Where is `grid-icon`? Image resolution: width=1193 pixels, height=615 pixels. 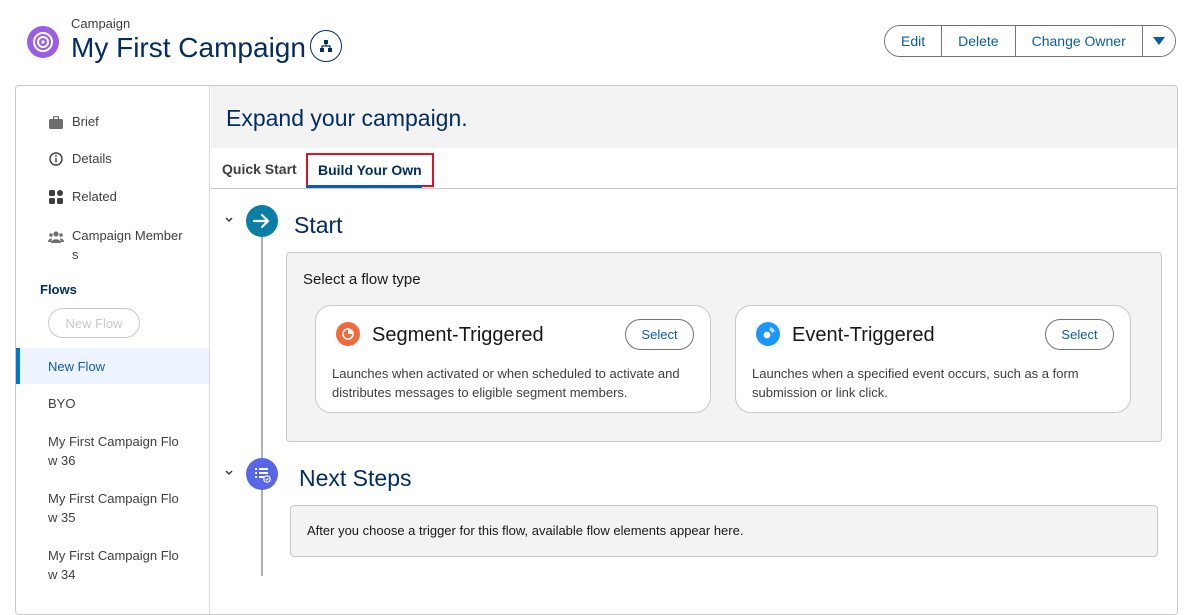
grid-icon is located at coordinates (56, 197).